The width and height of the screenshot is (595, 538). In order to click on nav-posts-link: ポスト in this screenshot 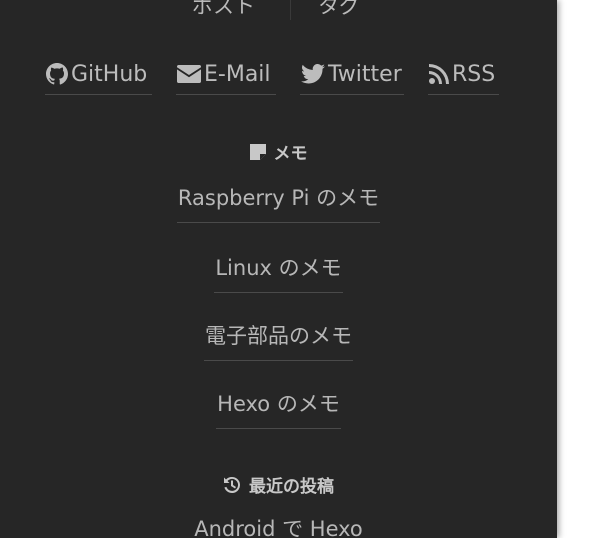, I will do `click(223, 11)`.